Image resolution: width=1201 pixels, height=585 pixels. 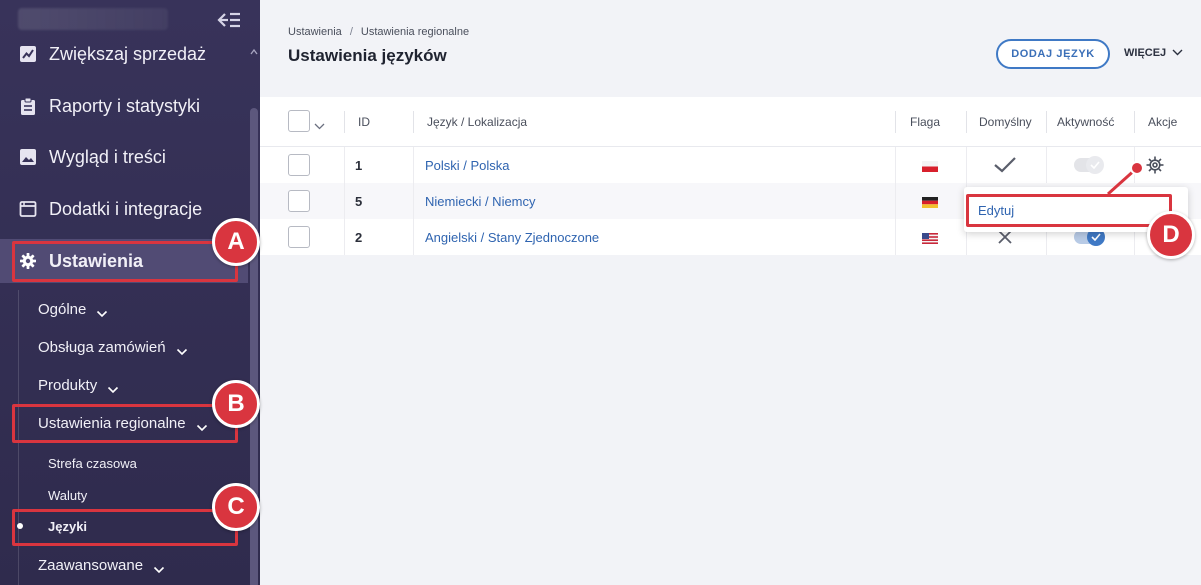 I want to click on nav-item-increase-sales: Zwiększaj sprzedaż, so click(x=124, y=54).